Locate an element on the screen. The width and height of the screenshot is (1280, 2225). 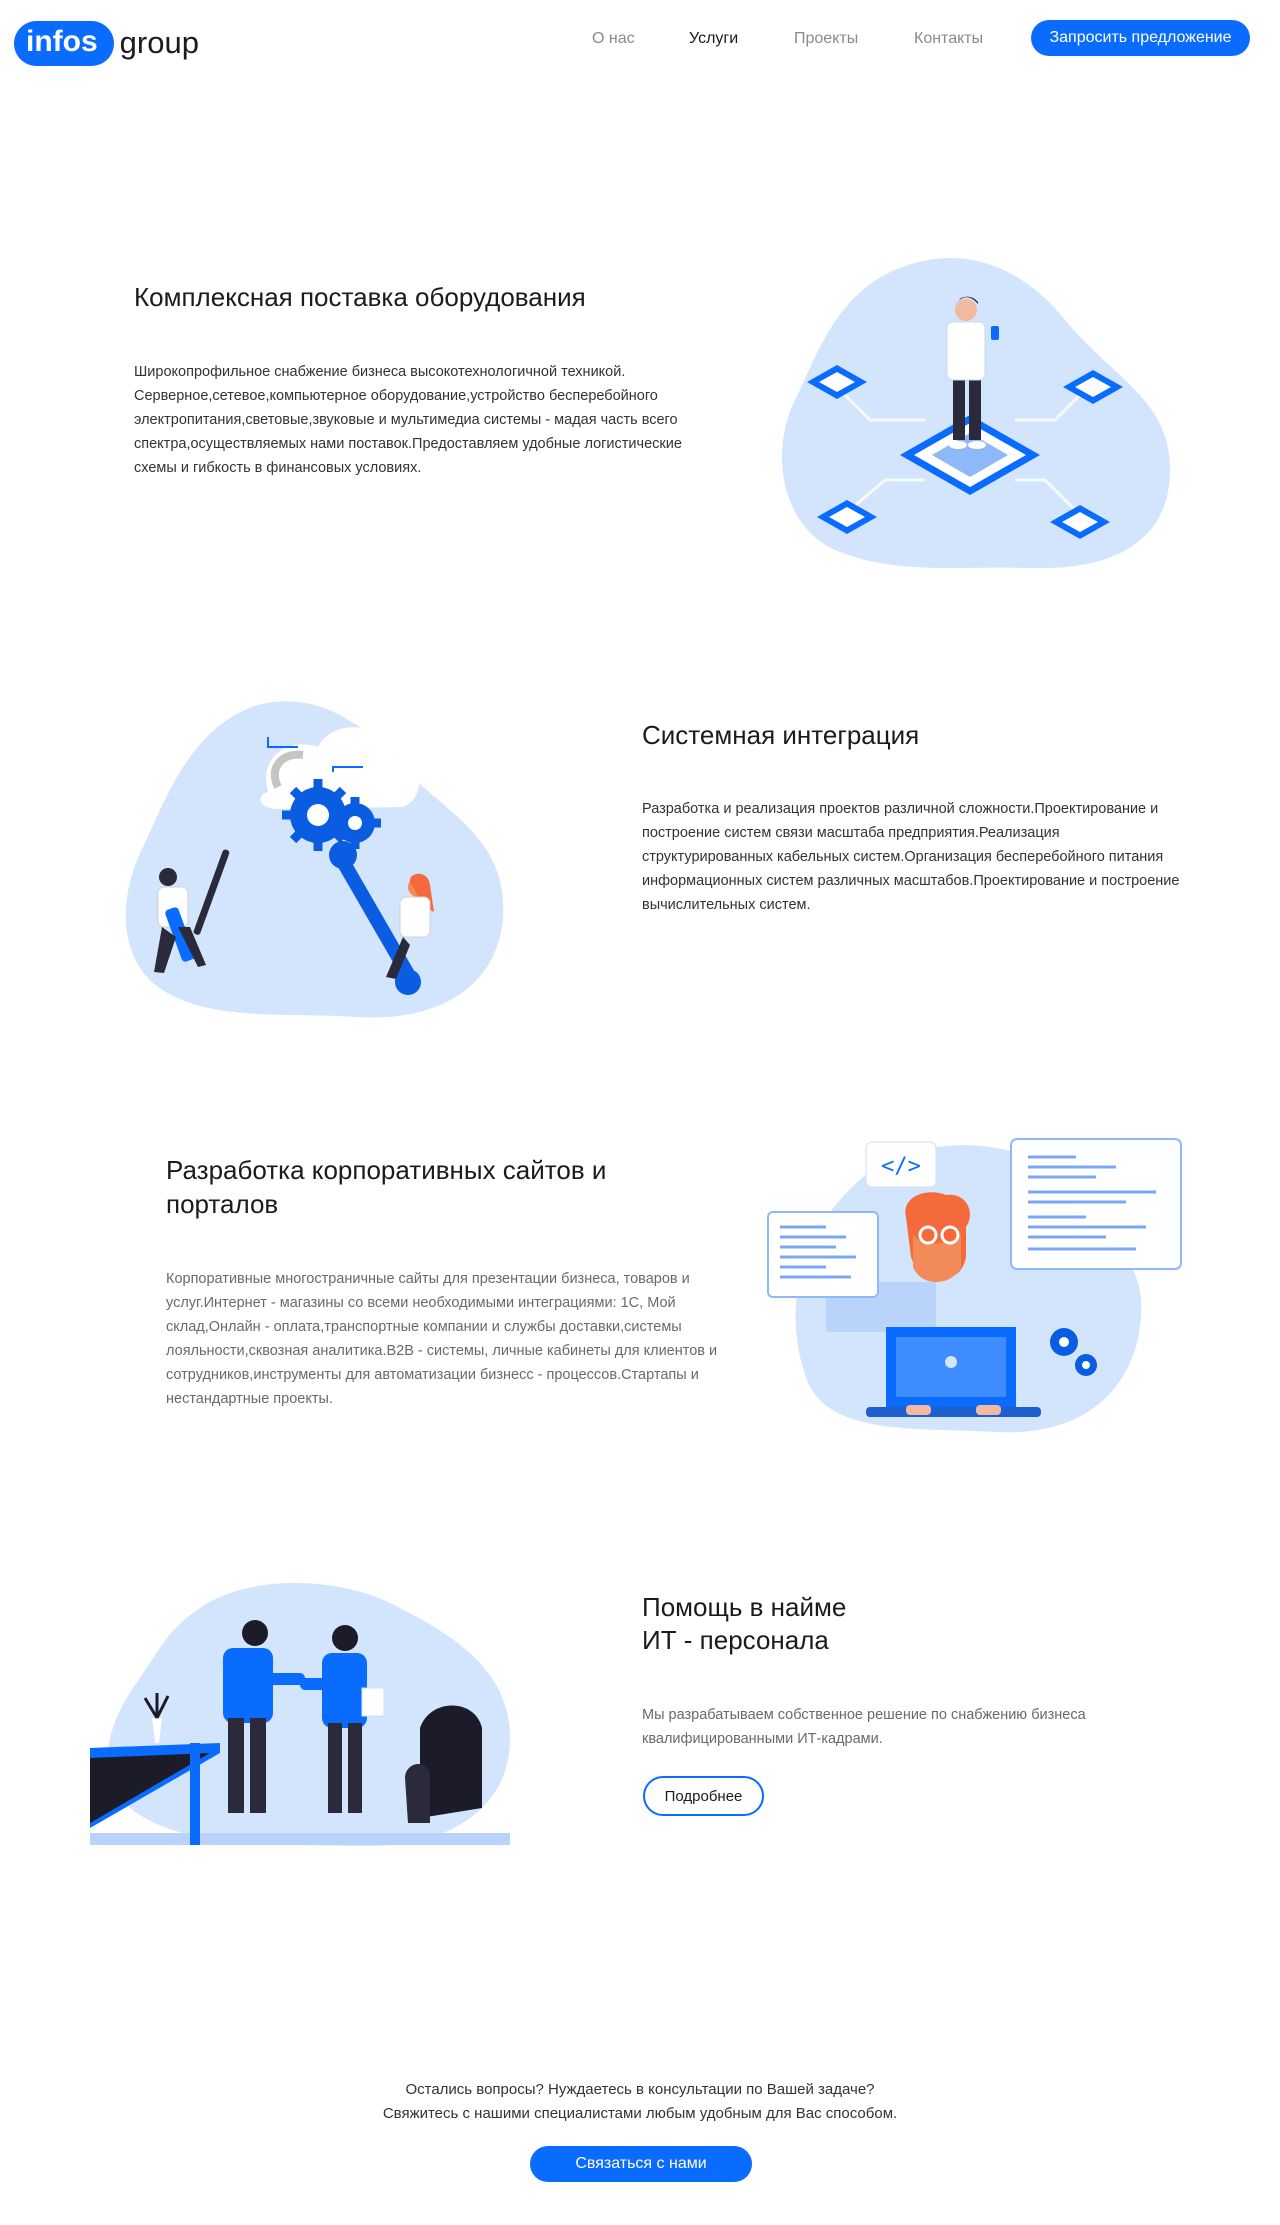
logo: infos group is located at coordinates (106, 43).